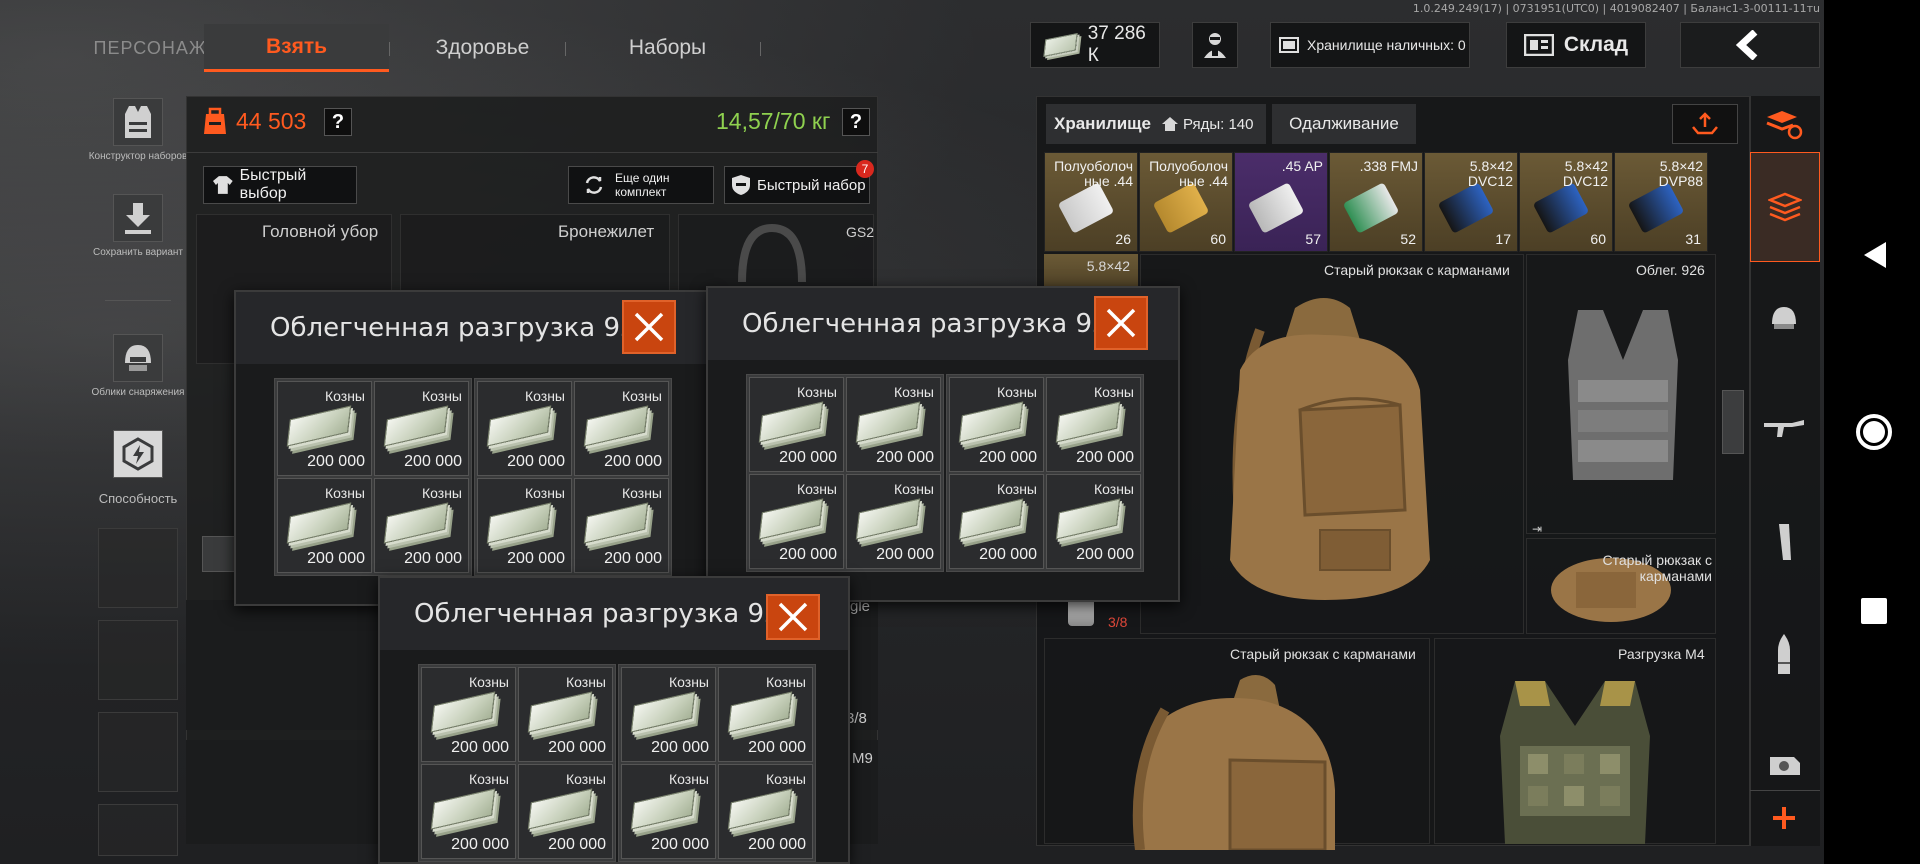 This screenshot has height=864, width=1920. I want to click on ammo-item: 5.8×42 DVC12 60, so click(1566, 202).